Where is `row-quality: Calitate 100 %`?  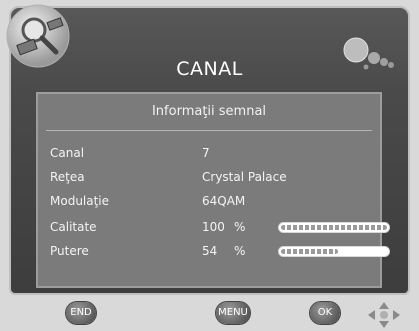 row-quality: Calitate 100 % is located at coordinates (214, 229).